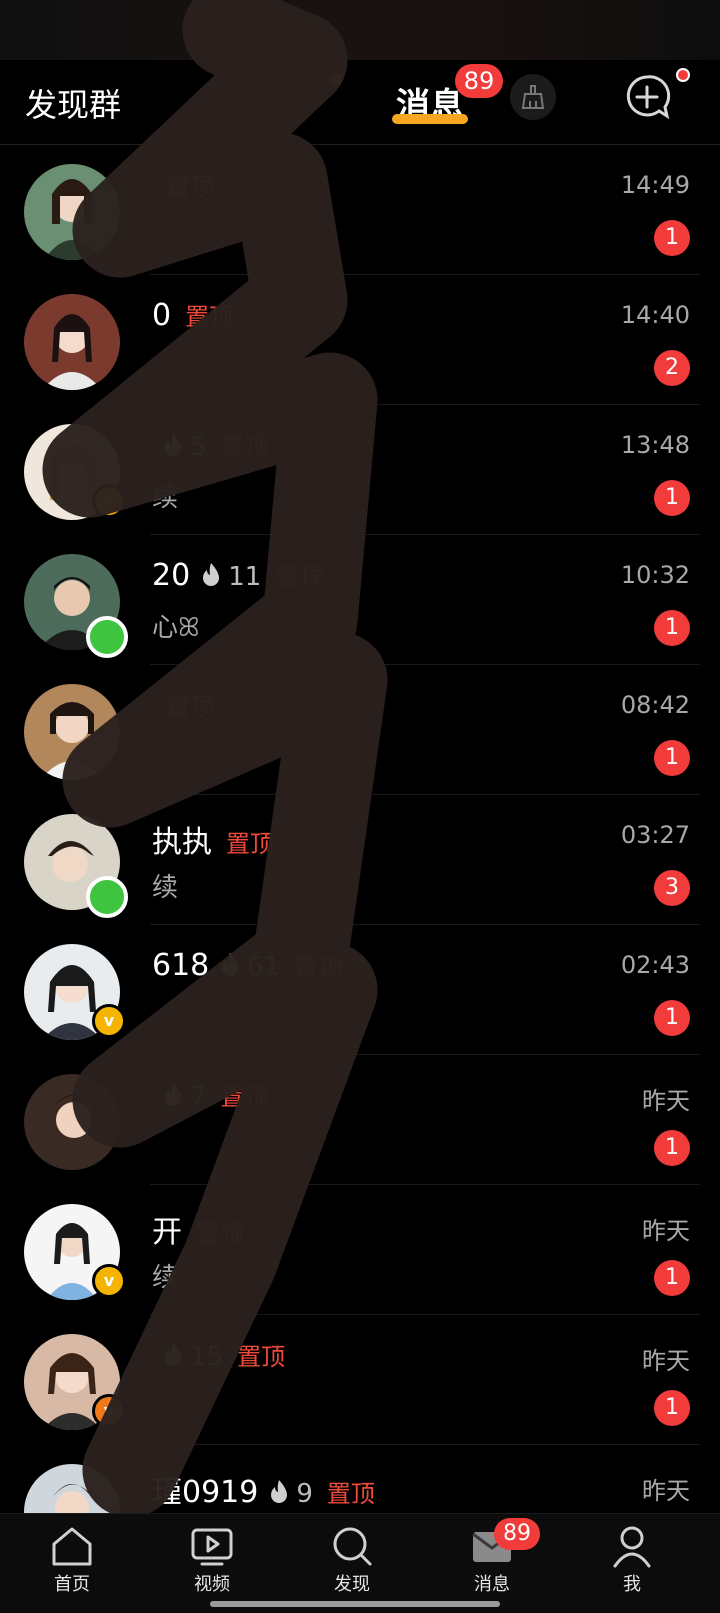  What do you see at coordinates (198, 1097) in the screenshot?
I see `streak-count: 7` at bounding box center [198, 1097].